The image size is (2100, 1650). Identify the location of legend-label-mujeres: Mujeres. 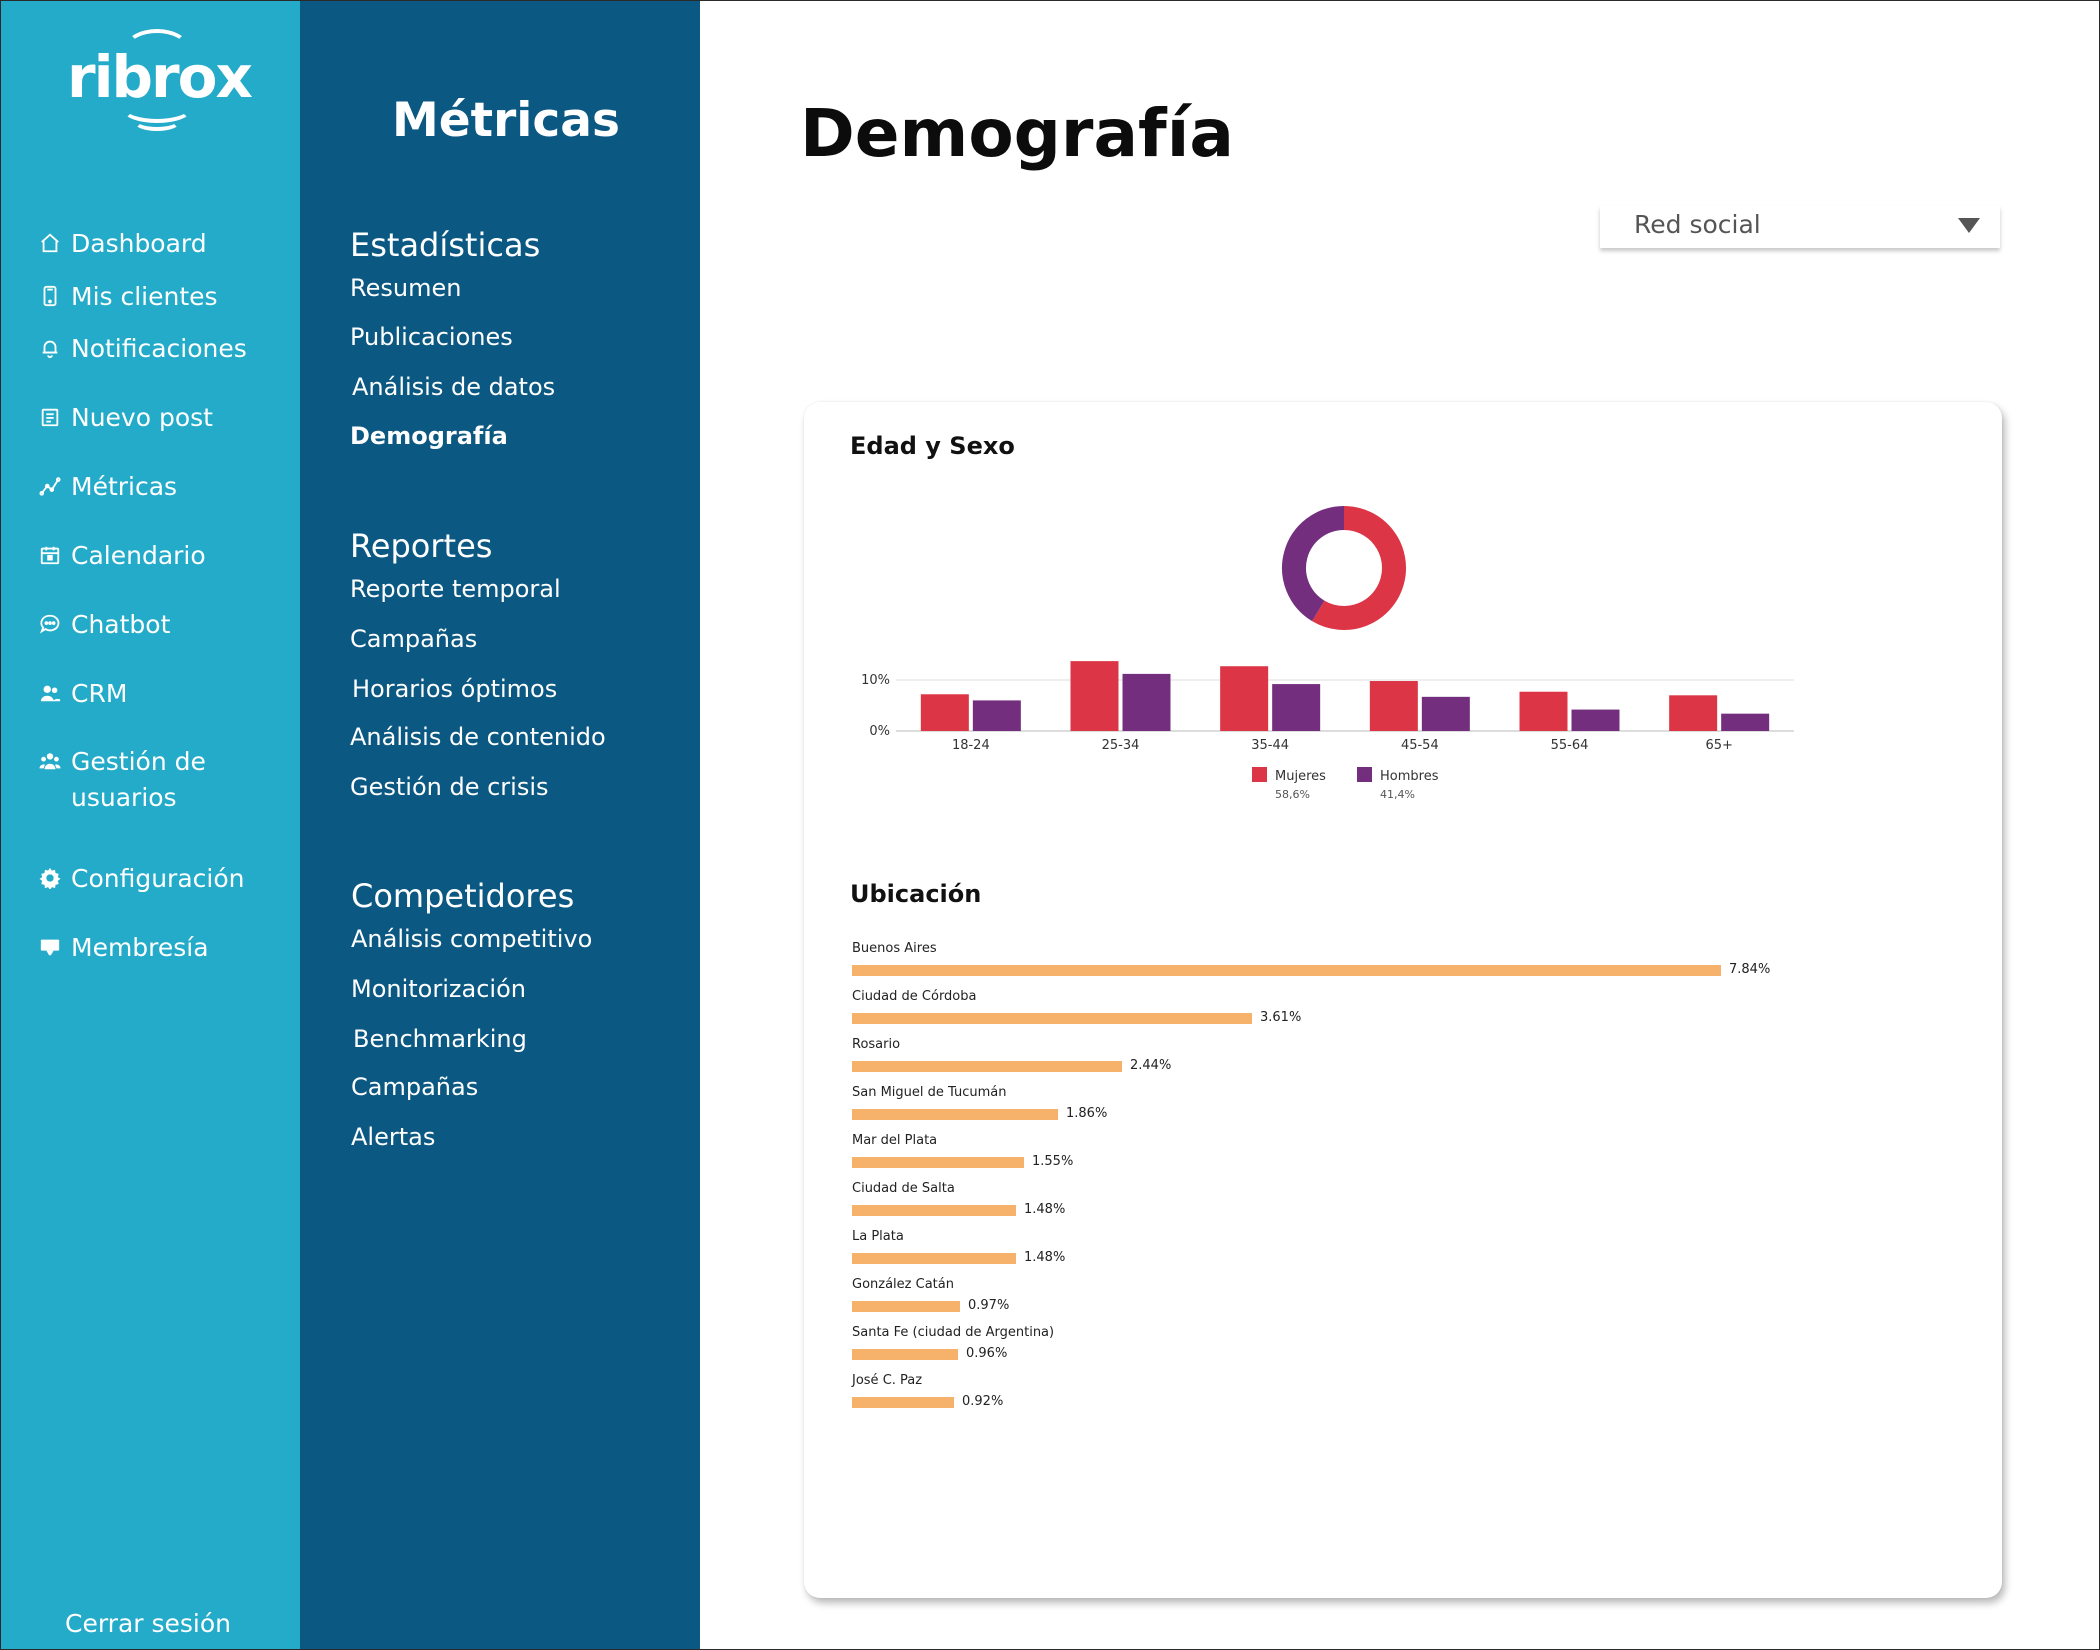
(1300, 776).